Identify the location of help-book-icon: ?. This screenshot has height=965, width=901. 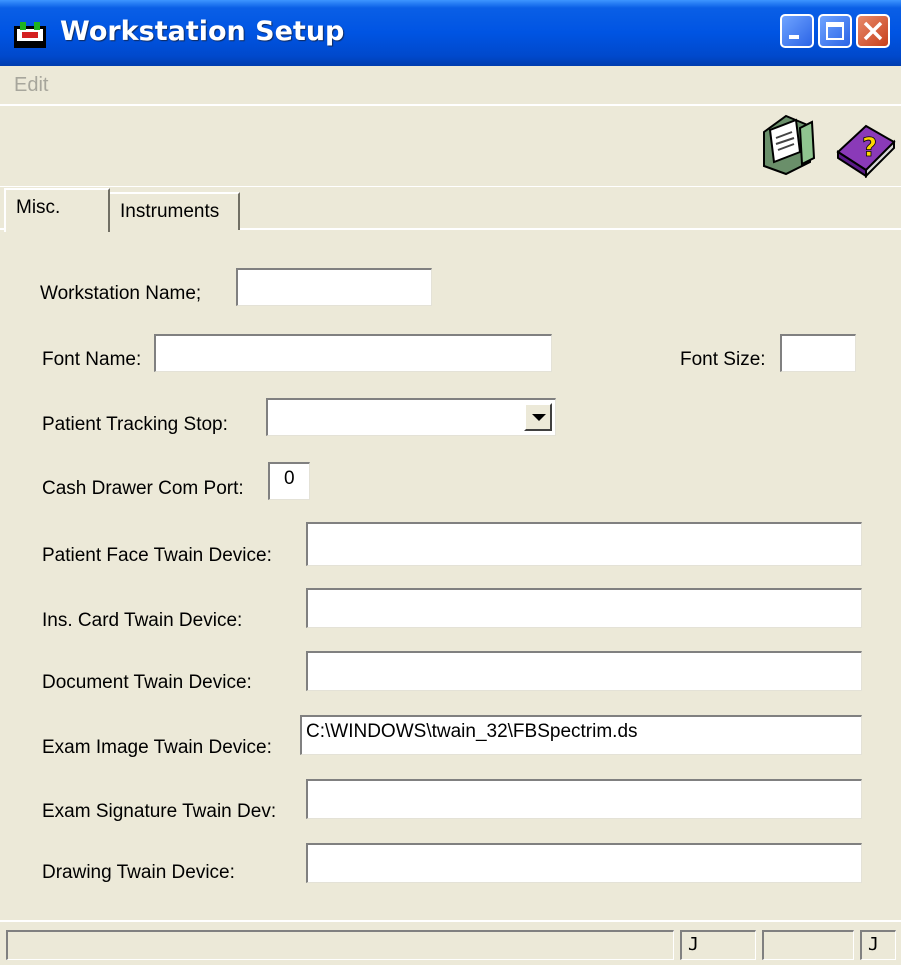
(866, 151).